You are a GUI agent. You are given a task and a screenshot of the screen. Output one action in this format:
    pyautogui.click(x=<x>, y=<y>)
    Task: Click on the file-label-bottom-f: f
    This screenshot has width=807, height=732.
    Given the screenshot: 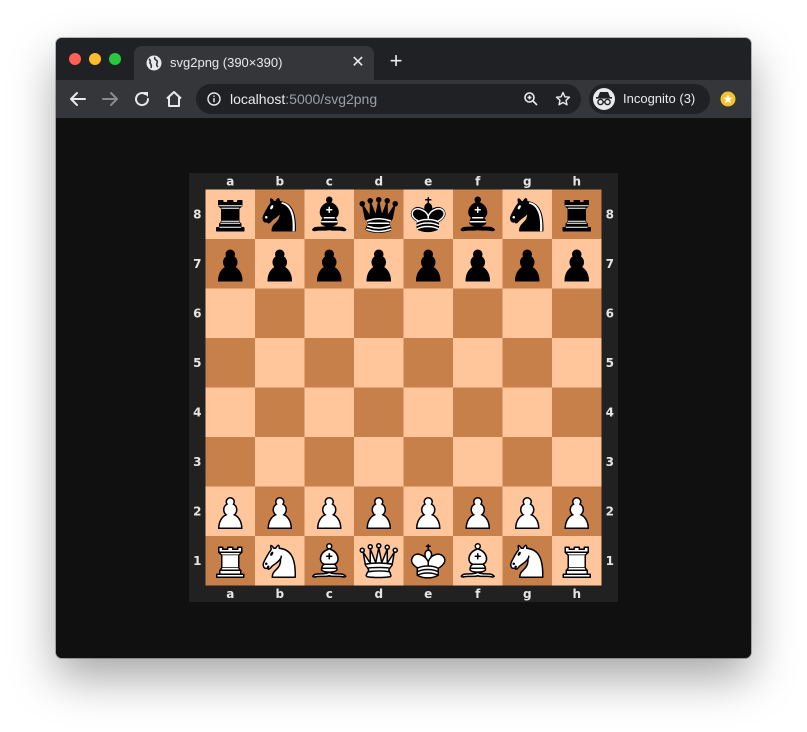 What is the action you would take?
    pyautogui.click(x=478, y=594)
    